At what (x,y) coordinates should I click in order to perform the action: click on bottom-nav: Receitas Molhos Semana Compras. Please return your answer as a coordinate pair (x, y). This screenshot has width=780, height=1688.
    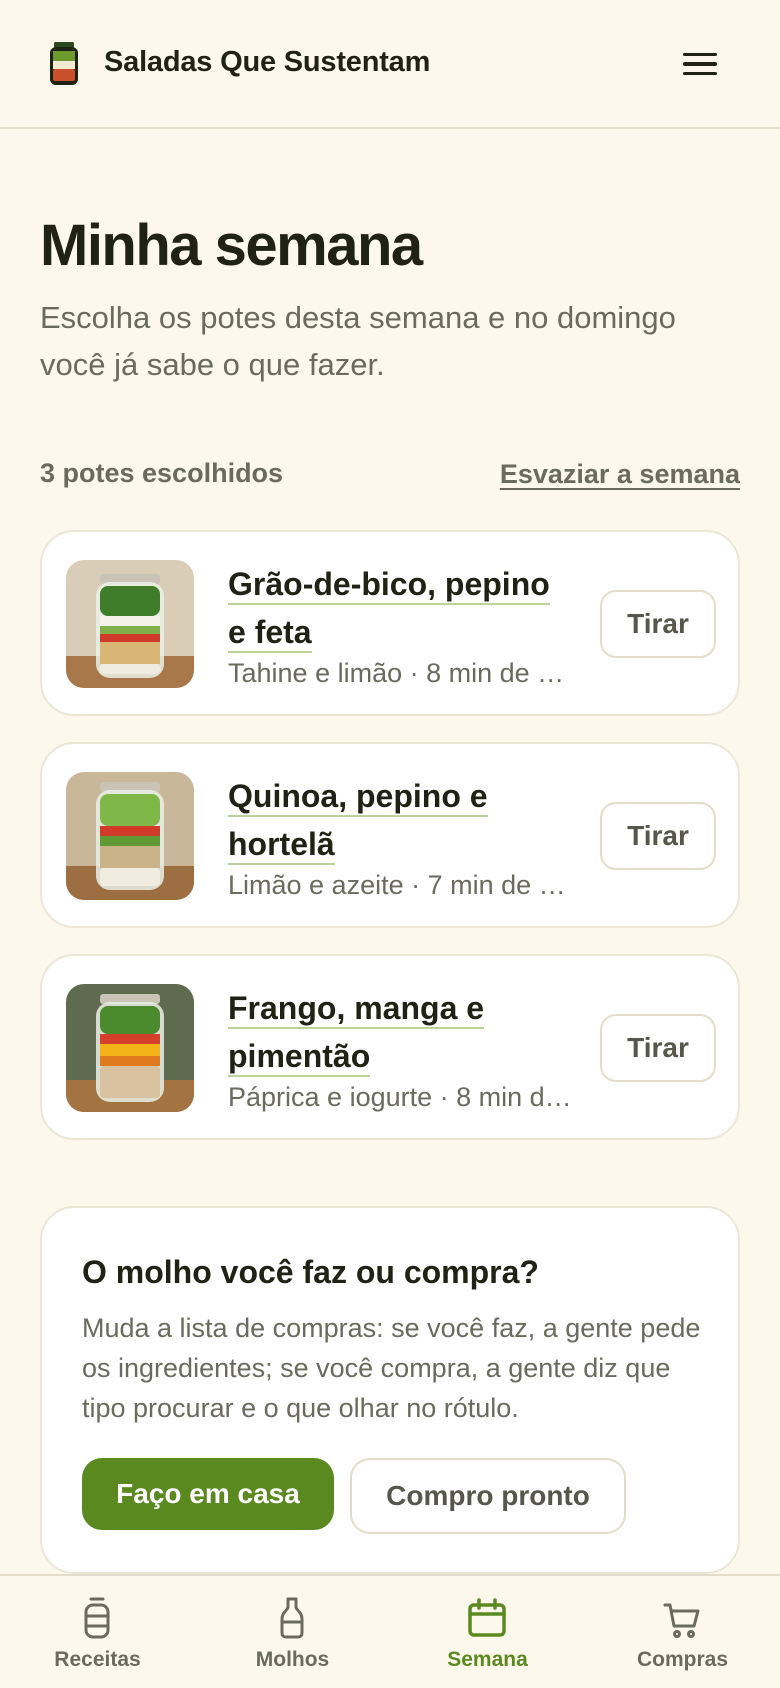
    Looking at the image, I should click on (390, 1631).